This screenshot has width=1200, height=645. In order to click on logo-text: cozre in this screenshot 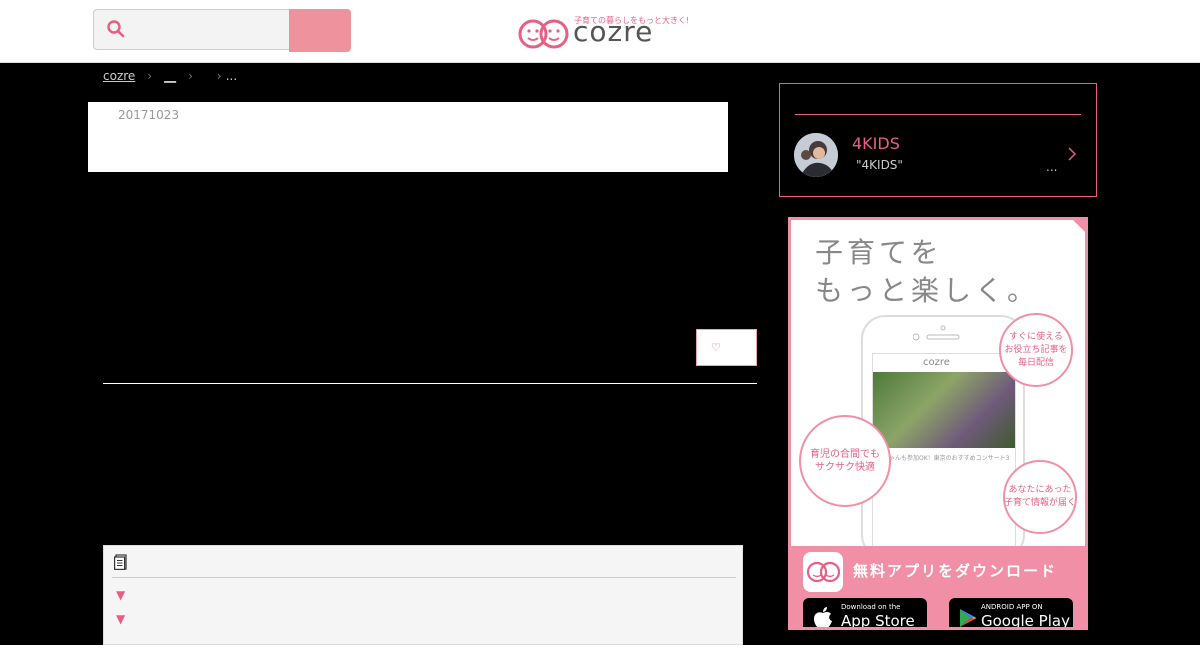, I will do `click(613, 31)`.